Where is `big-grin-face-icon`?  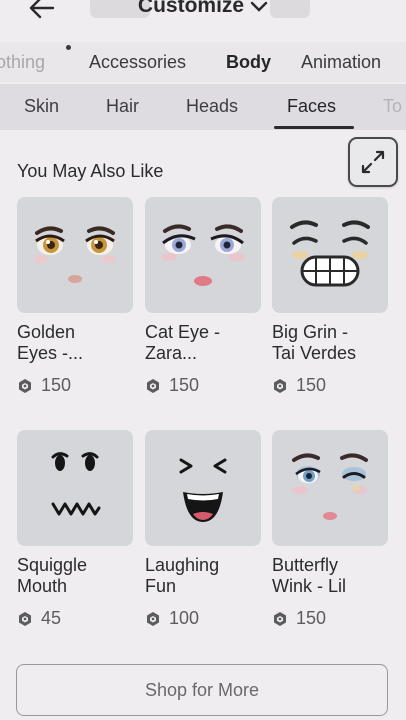
big-grin-face-icon is located at coordinates (330, 253).